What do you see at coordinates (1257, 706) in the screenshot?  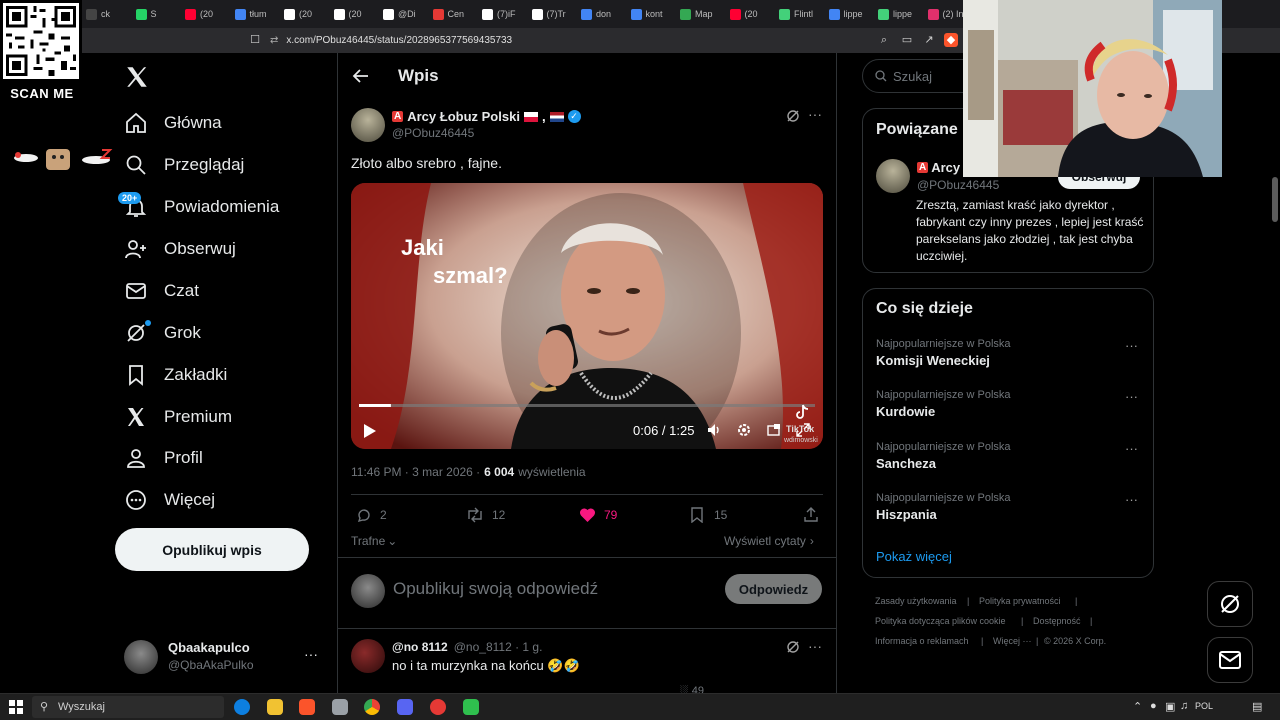 I see `notification-center-icon: ▤` at bounding box center [1257, 706].